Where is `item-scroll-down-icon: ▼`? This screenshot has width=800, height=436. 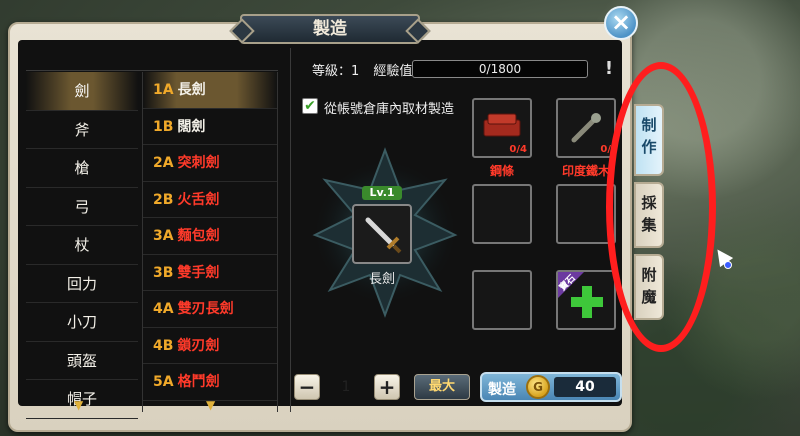 item-scroll-down-icon: ▼ is located at coordinates (210, 405).